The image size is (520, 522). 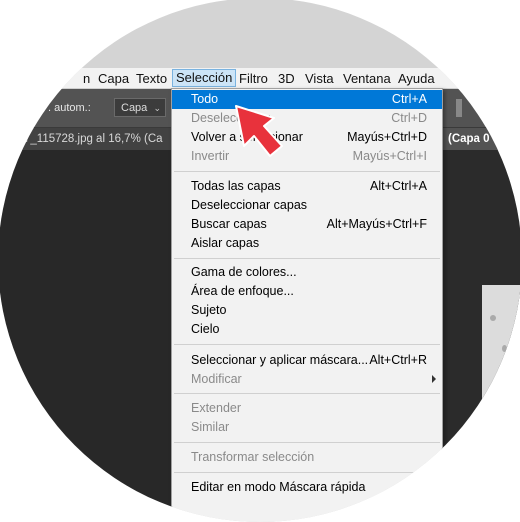 What do you see at coordinates (86, 78) in the screenshot?
I see `menu-image-partial: n` at bounding box center [86, 78].